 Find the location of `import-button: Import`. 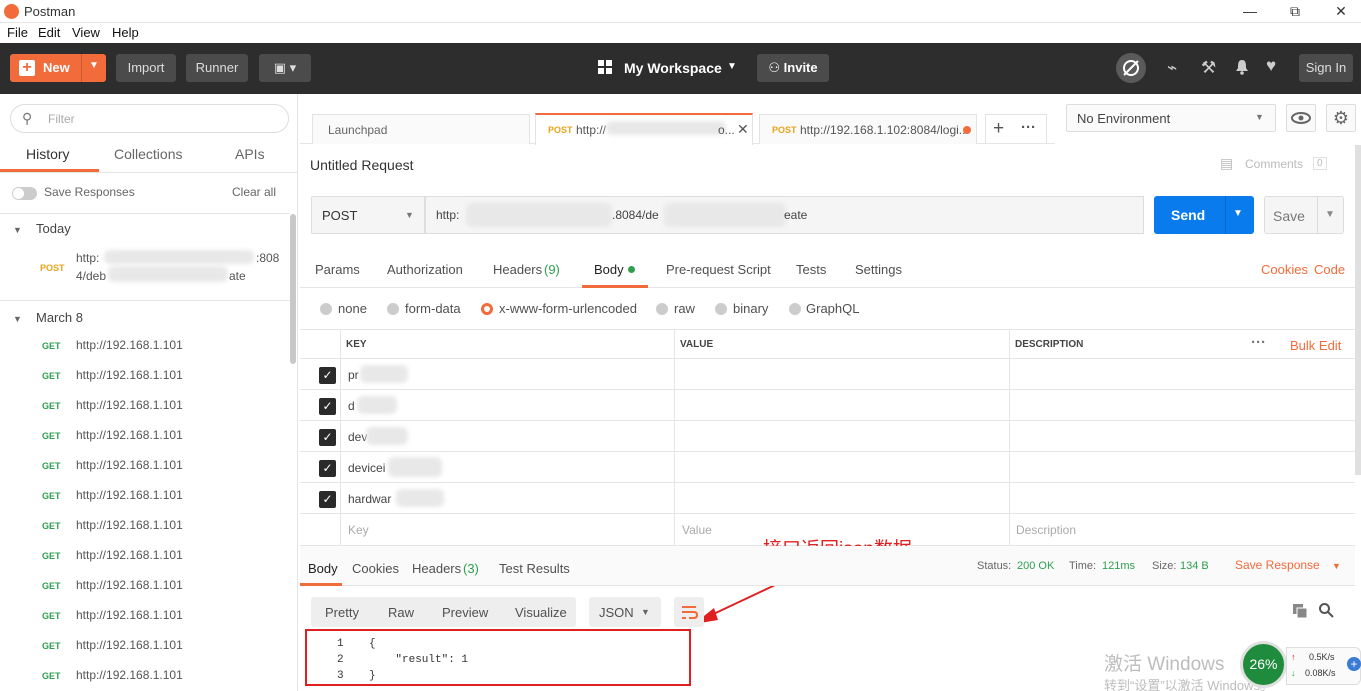

import-button: Import is located at coordinates (146, 68).